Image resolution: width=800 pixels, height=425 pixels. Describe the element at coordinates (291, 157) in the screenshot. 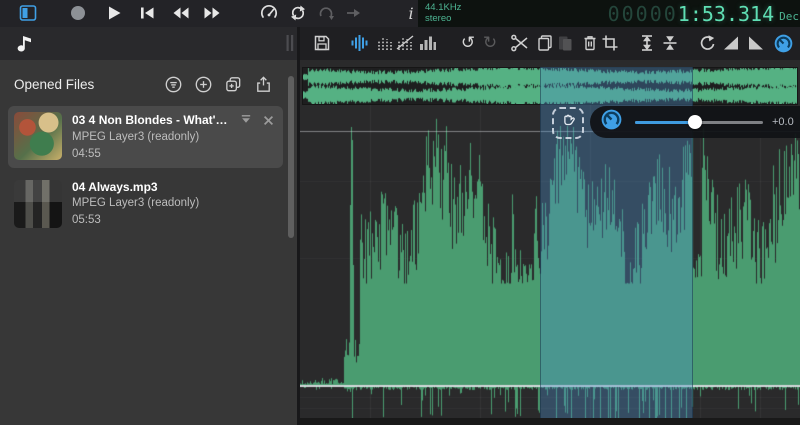

I see `sidebar-scrollbar-thumb` at that location.